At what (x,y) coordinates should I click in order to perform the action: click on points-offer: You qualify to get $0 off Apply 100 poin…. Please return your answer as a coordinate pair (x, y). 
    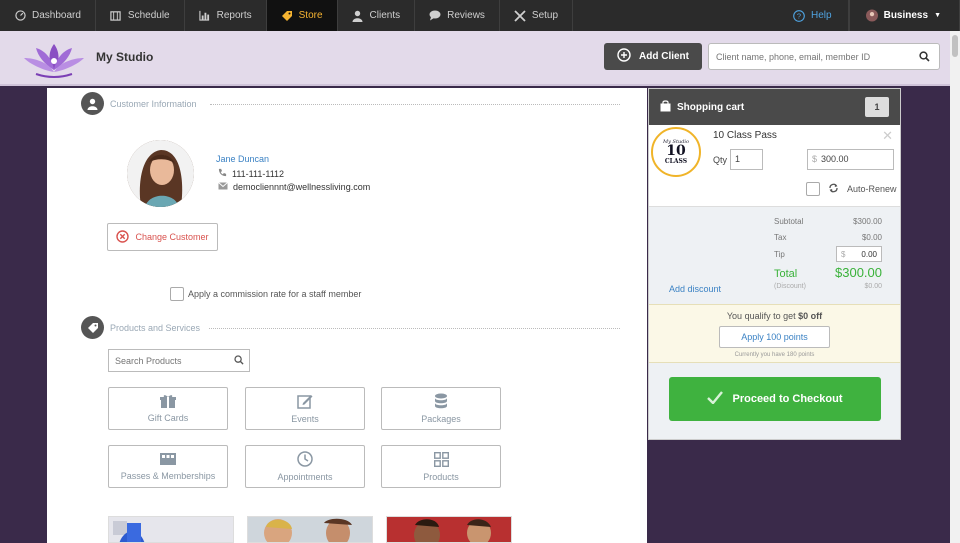
    Looking at the image, I should click on (774, 333).